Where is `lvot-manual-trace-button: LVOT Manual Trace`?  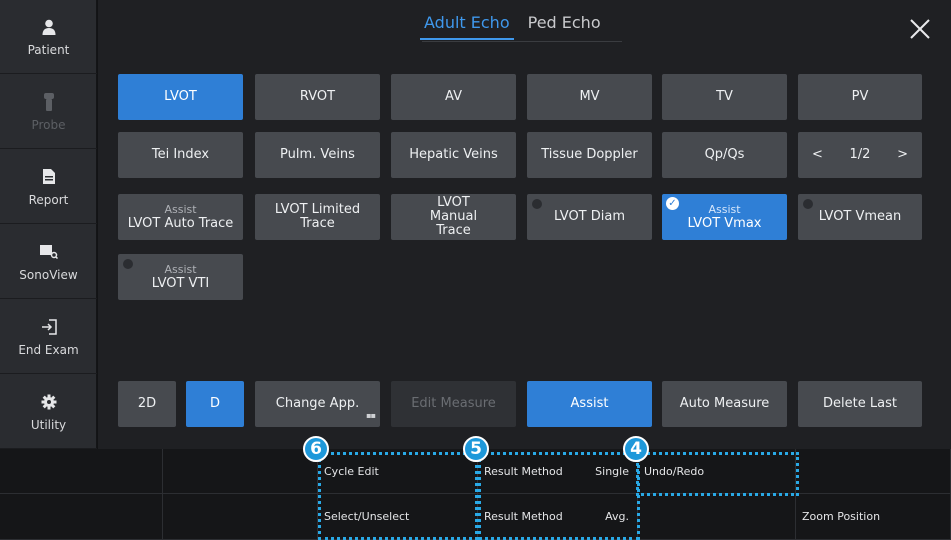 lvot-manual-trace-button: LVOT Manual Trace is located at coordinates (453, 217).